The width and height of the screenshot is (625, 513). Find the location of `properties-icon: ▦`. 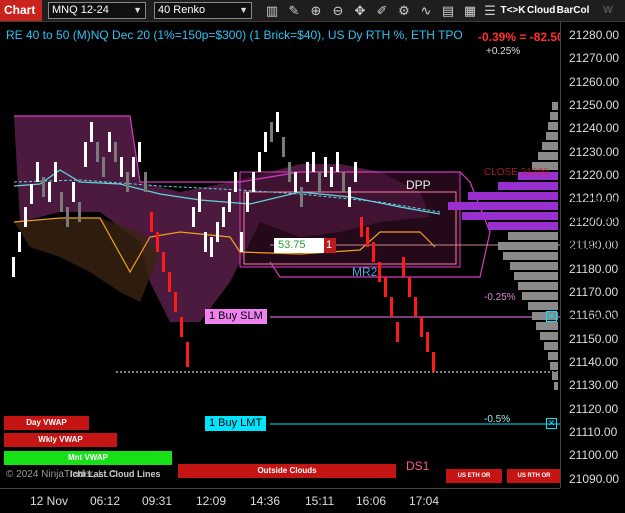

properties-icon: ▦ is located at coordinates (470, 10).